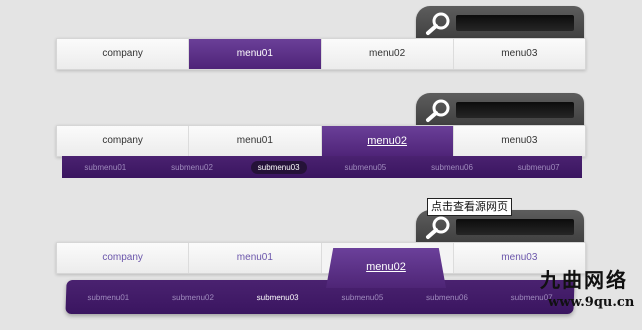 The image size is (642, 330). I want to click on view-source-tooltip: 点击查看源网页, so click(469, 207).